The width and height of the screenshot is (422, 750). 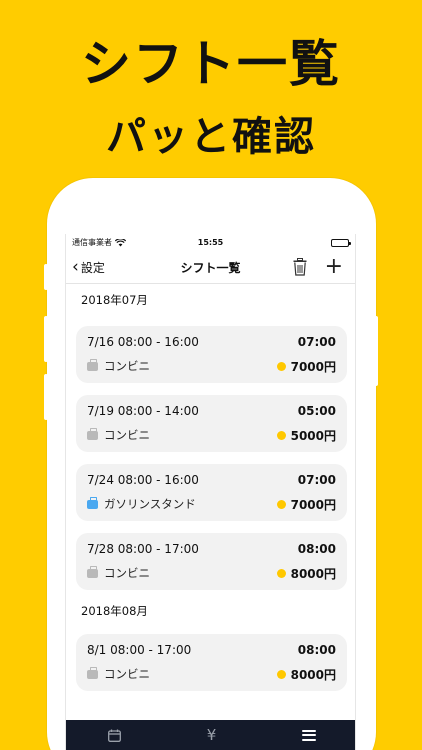 I want to click on shift-duration: 05:00, so click(x=316, y=411).